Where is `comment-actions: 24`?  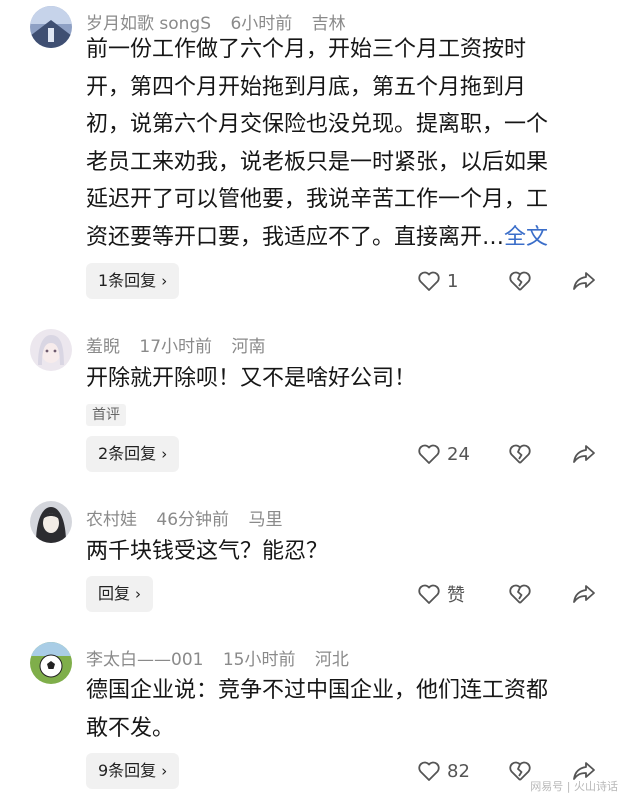
comment-actions: 24 is located at coordinates (512, 454).